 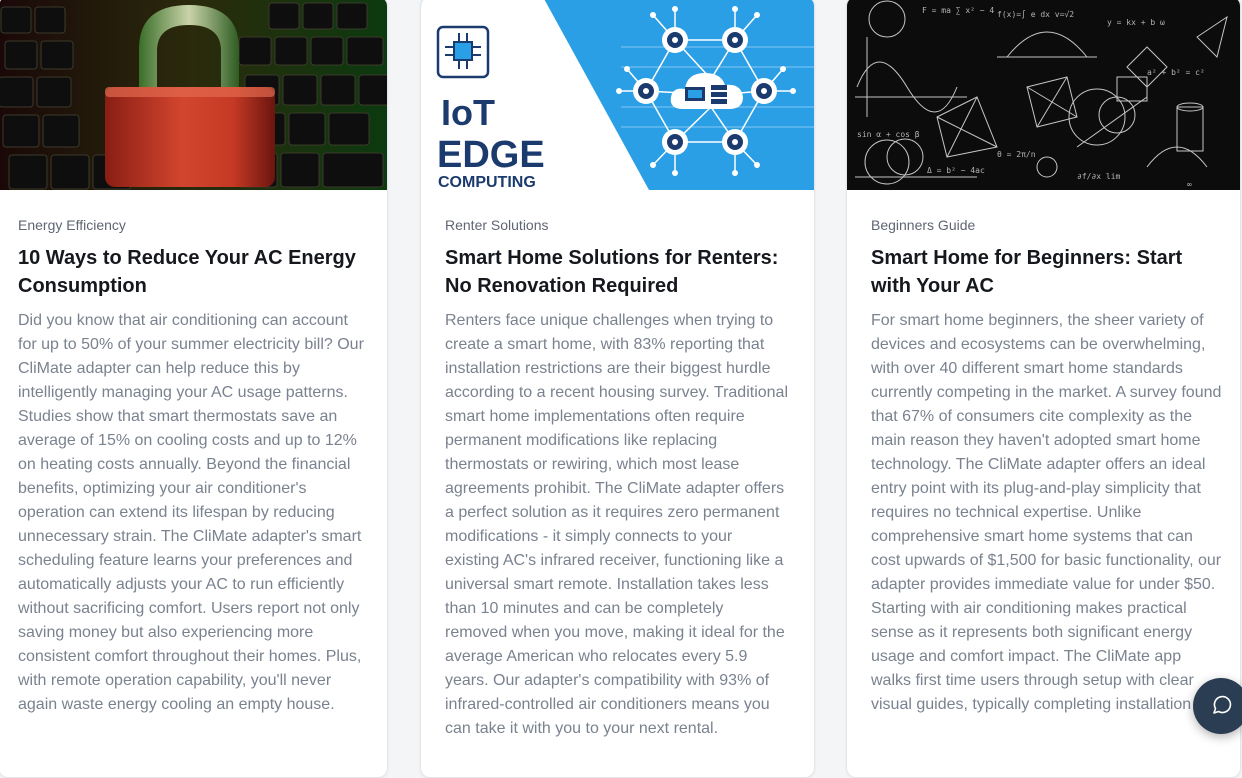 What do you see at coordinates (888, 134) in the screenshot?
I see `svg-text: sin α + cos β` at bounding box center [888, 134].